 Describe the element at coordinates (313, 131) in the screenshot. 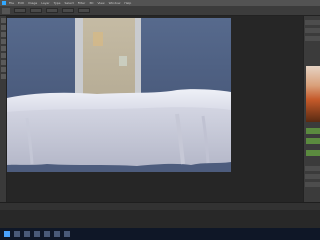

I see `color-swatch-green` at that location.